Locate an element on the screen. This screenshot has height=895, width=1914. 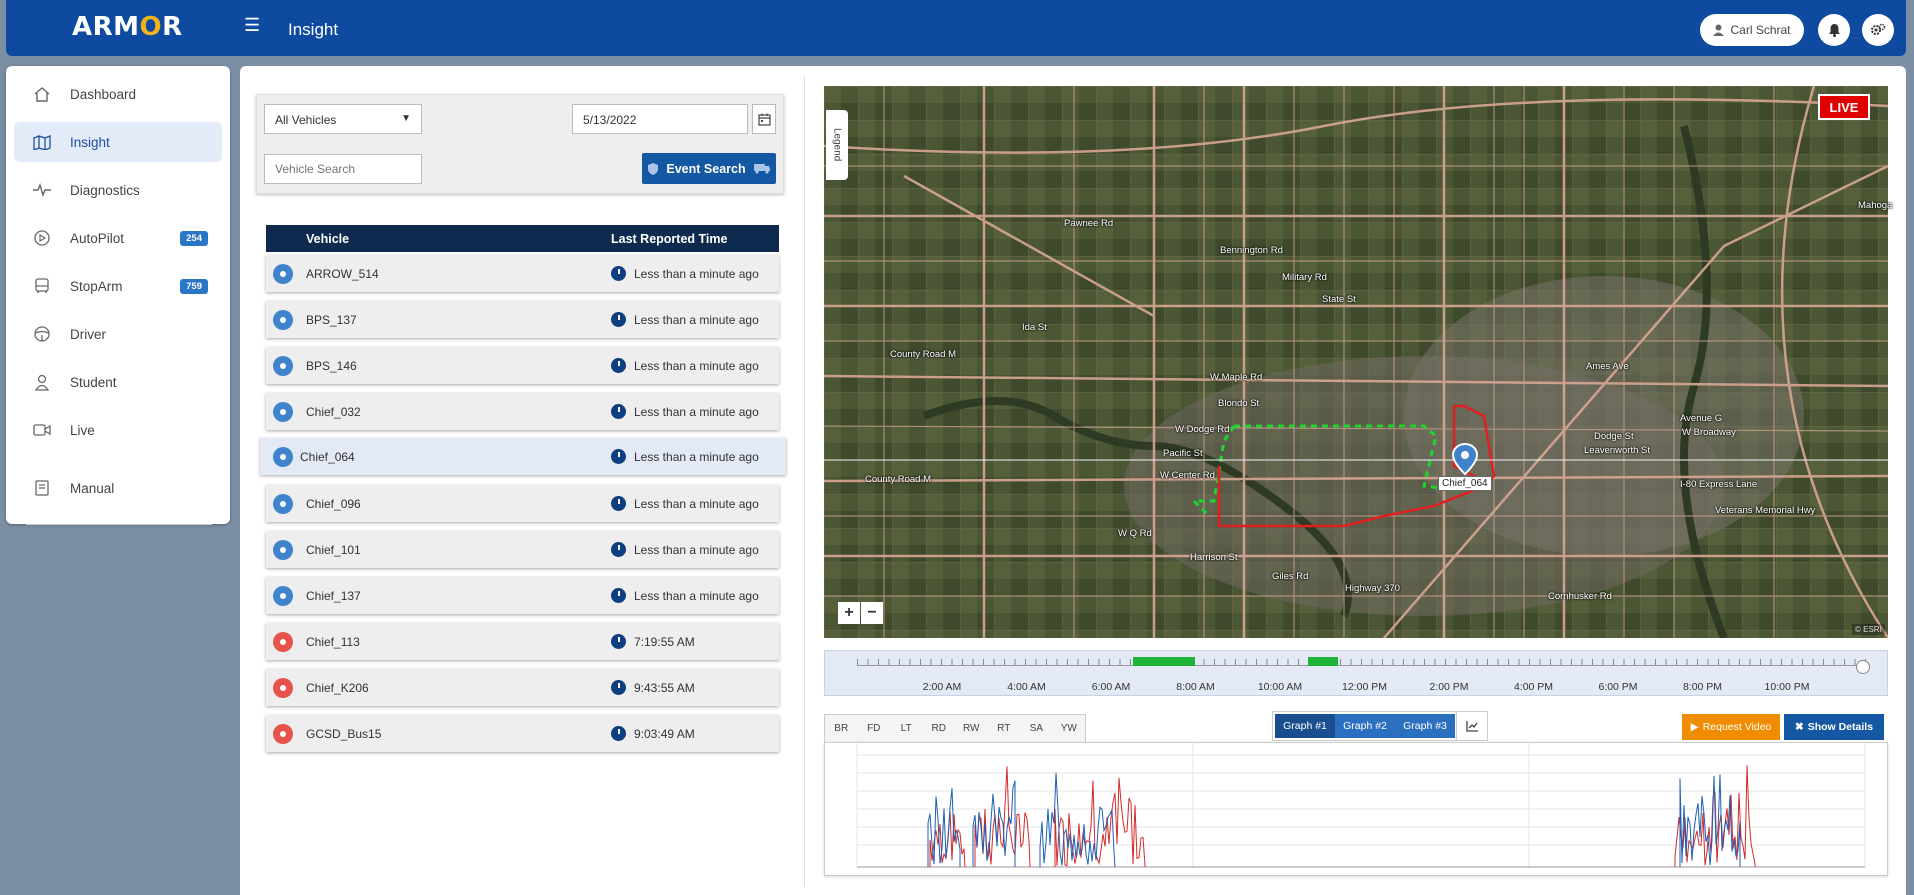
column-header-last-reported: Last Reported Time is located at coordinates (669, 239).